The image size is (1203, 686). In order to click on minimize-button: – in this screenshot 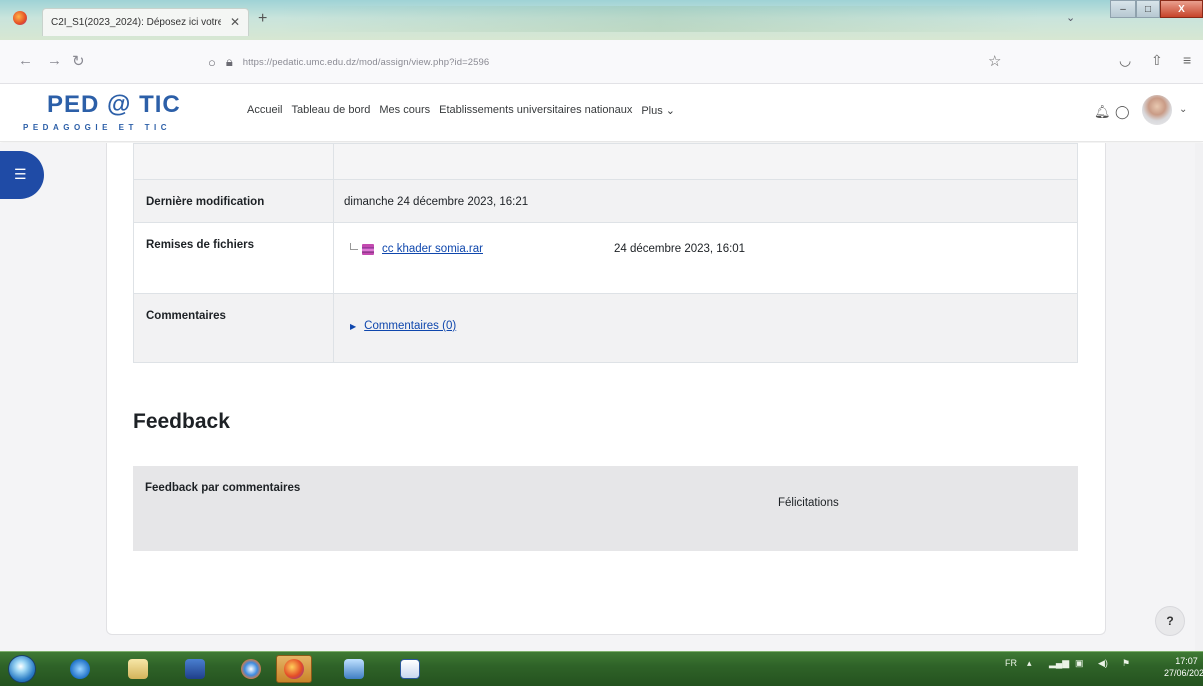, I will do `click(1123, 9)`.